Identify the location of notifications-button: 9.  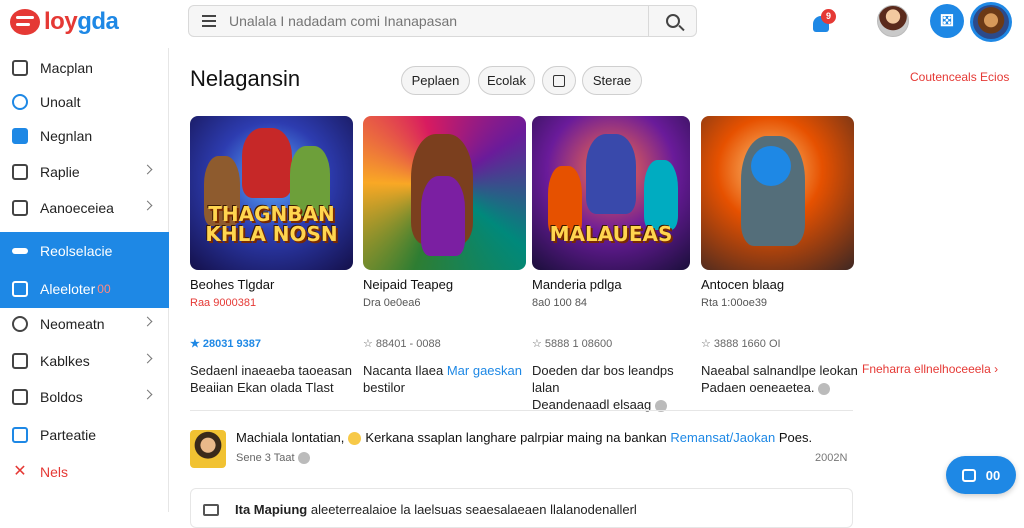
(823, 22).